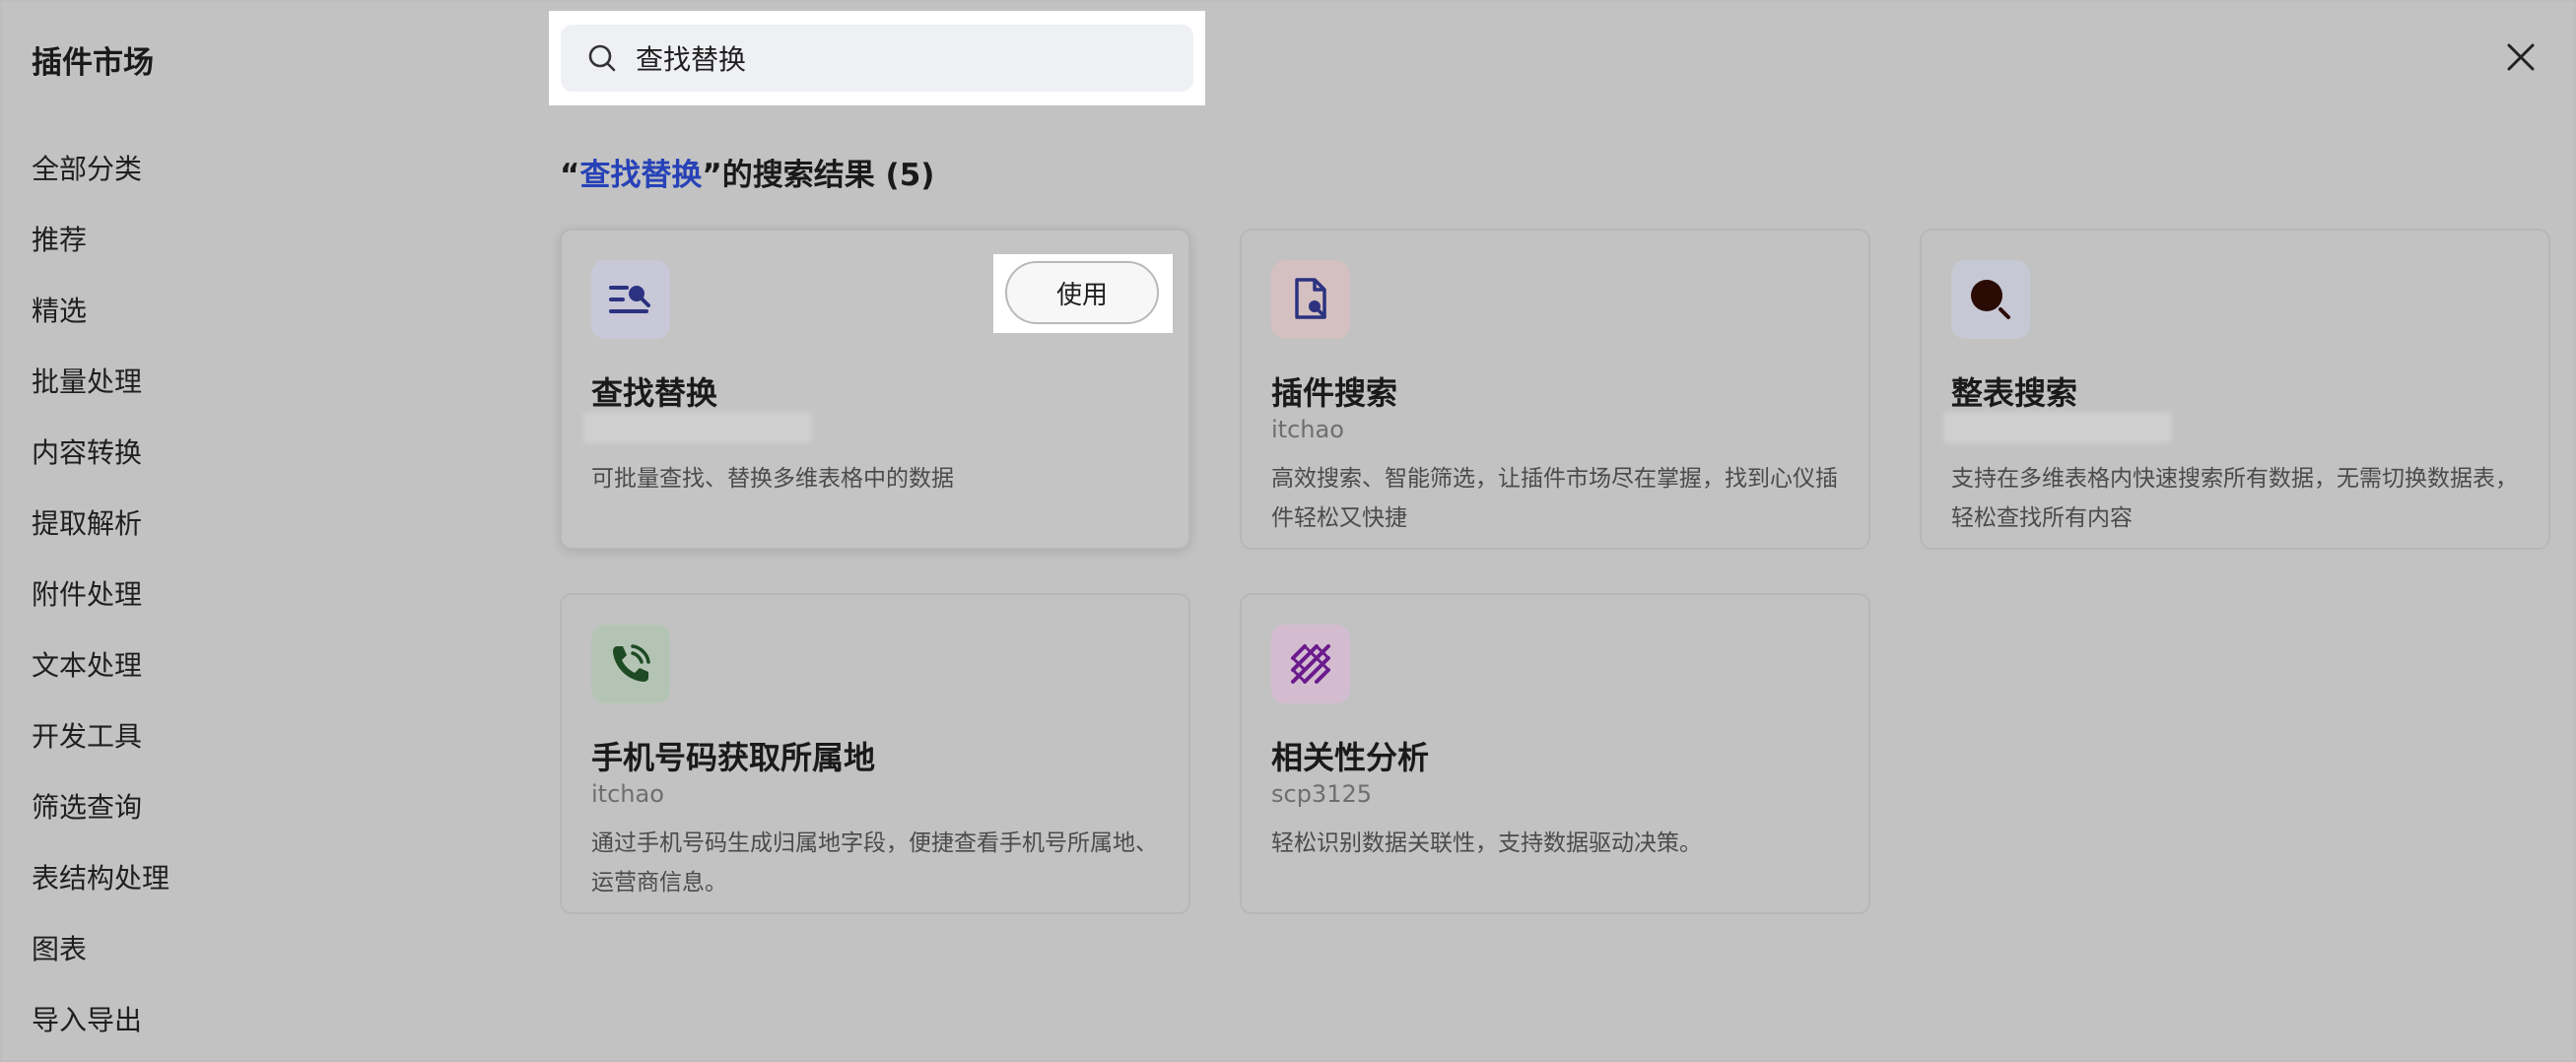 This screenshot has width=2576, height=1062. I want to click on card-author: scp3125, so click(1322, 794).